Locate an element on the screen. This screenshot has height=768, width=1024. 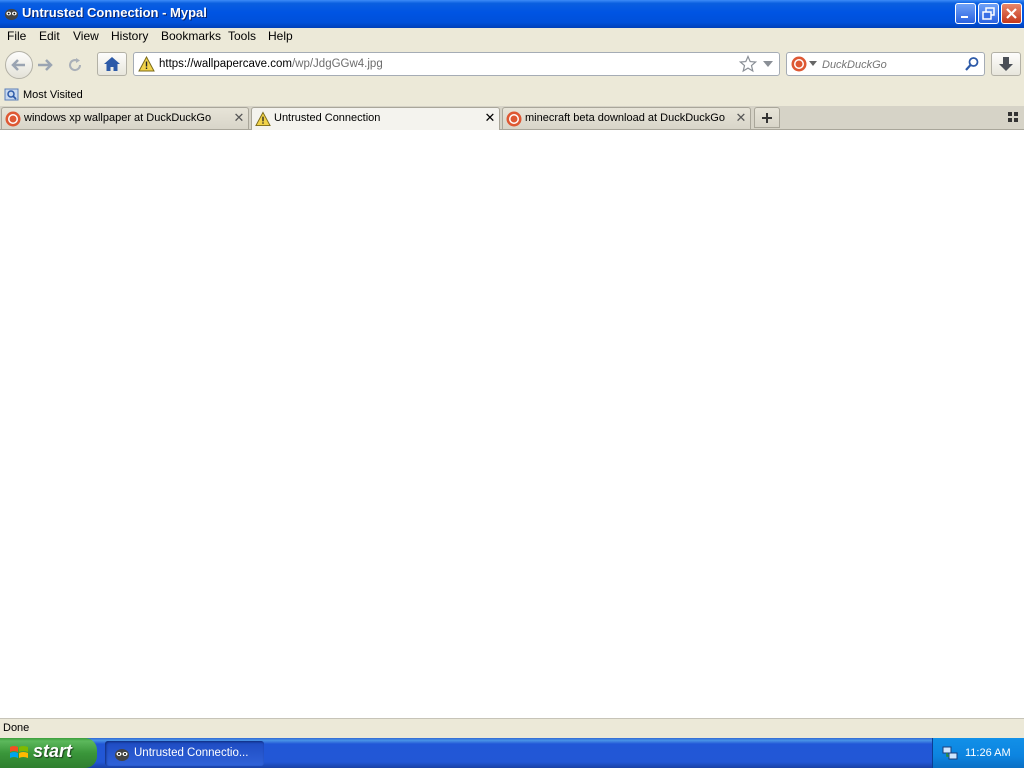
tab-minecraft-search: minecraft beta download at DuckDuckGo ✕ is located at coordinates (626, 118).